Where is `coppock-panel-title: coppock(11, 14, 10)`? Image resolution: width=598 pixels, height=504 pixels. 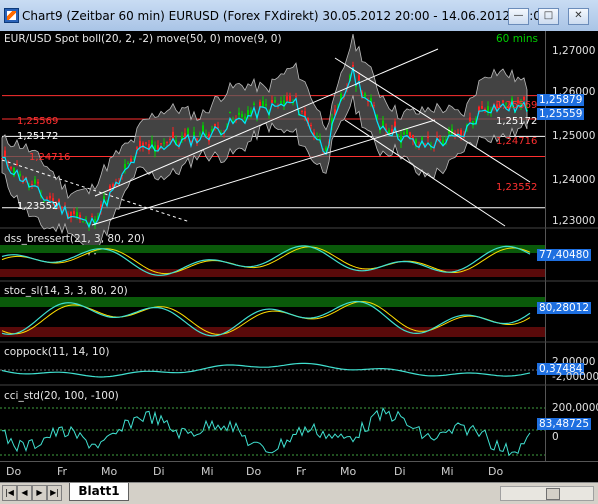 coppock-panel-title: coppock(11, 14, 10) is located at coordinates (57, 352).